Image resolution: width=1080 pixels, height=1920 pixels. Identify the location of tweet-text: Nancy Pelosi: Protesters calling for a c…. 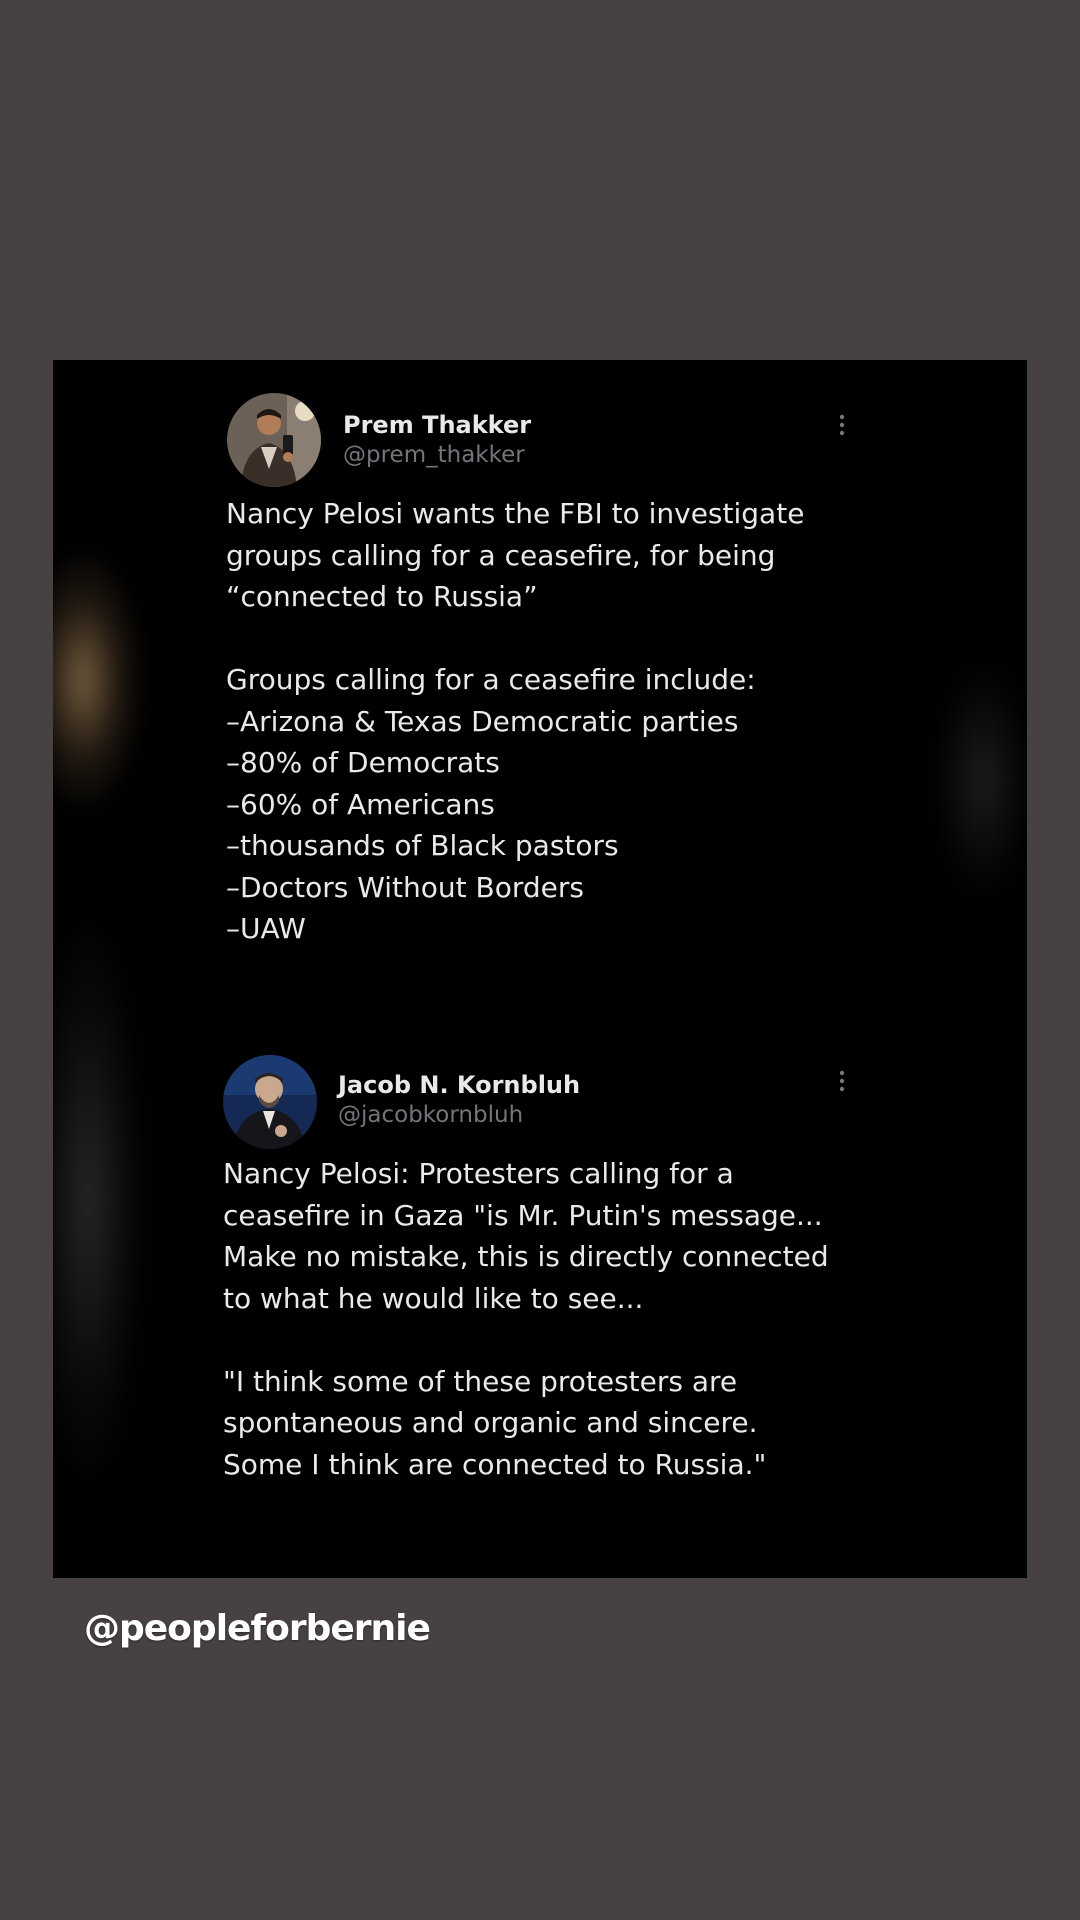
(526, 1319).